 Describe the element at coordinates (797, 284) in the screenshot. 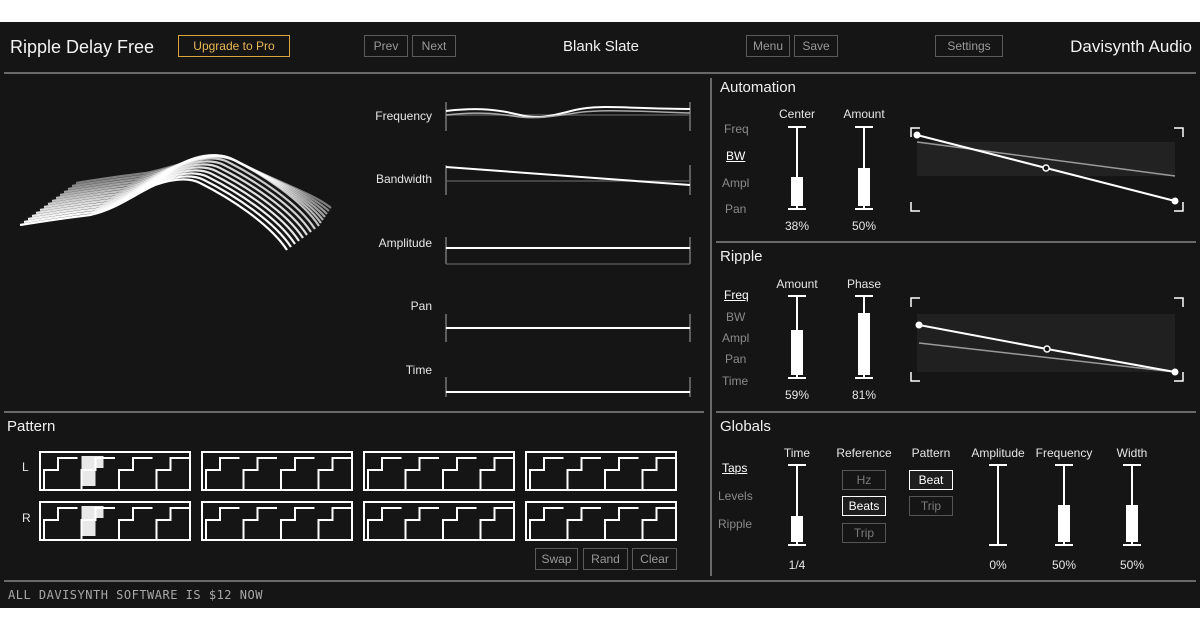

I see `ripple-amount-label: Amount` at that location.